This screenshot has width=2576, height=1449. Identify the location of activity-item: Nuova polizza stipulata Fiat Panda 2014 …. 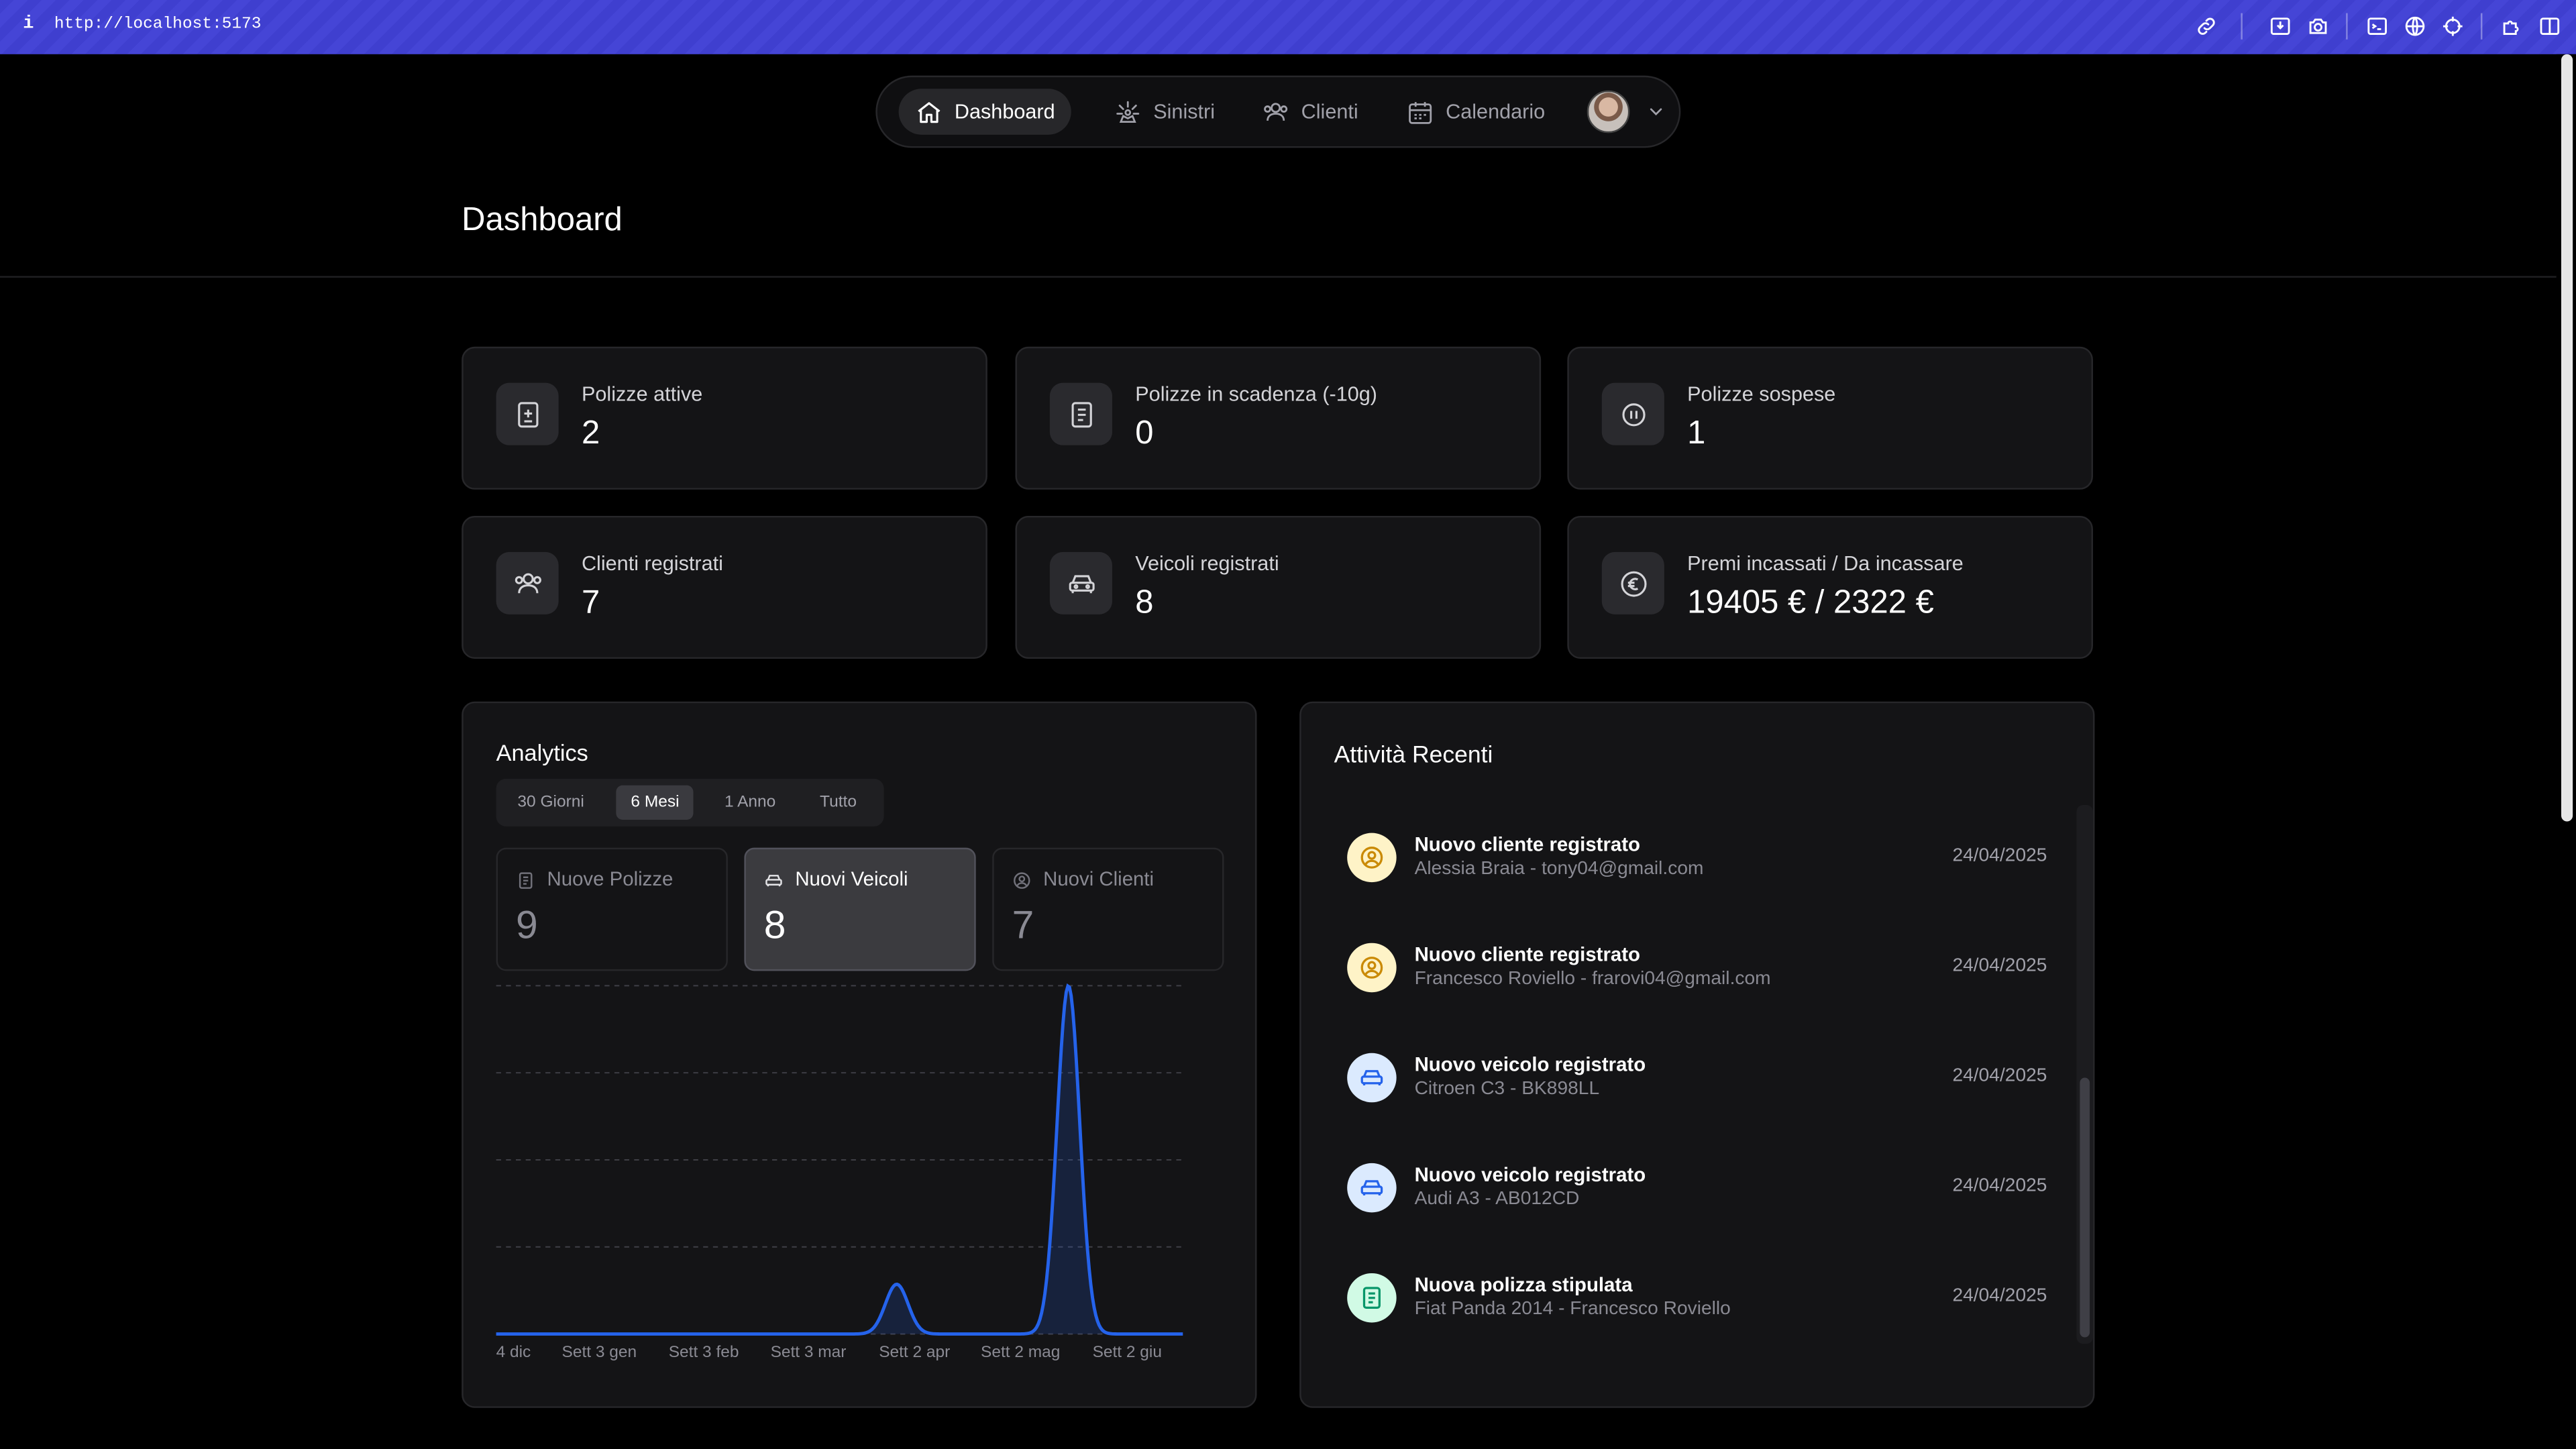
(1697, 1297).